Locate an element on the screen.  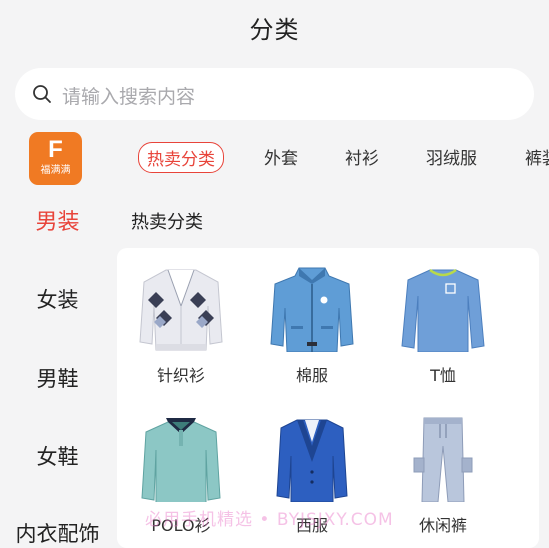
product-label-padded-jacket: 棉服 is located at coordinates (311, 375).